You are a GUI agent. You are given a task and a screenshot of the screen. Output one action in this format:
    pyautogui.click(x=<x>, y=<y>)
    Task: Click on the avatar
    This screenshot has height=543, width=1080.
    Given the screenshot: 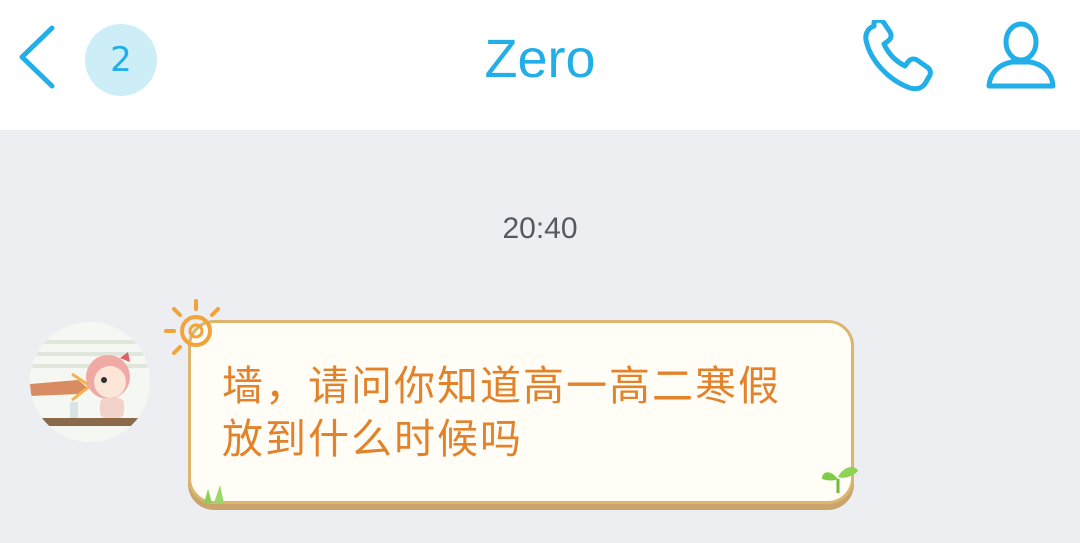 What is the action you would take?
    pyautogui.click(x=90, y=382)
    